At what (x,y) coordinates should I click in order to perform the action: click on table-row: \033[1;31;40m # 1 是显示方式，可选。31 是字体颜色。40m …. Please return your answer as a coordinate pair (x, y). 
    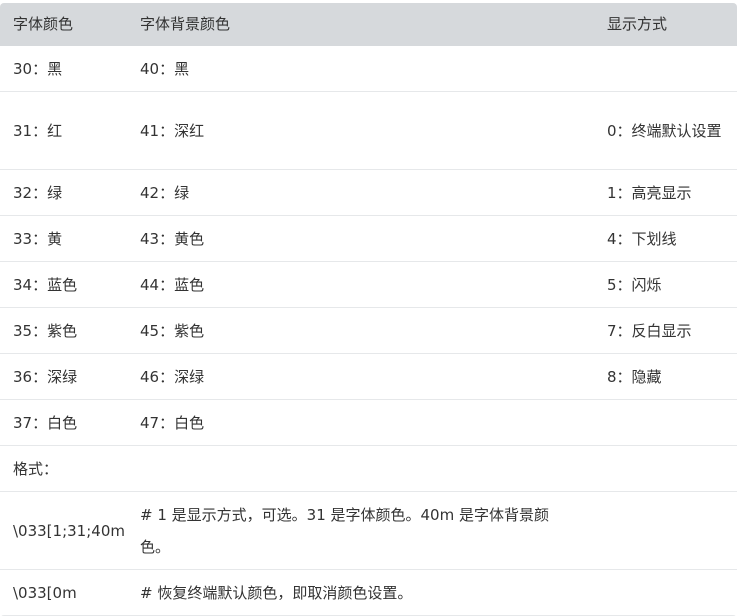
    Looking at the image, I should click on (368, 531).